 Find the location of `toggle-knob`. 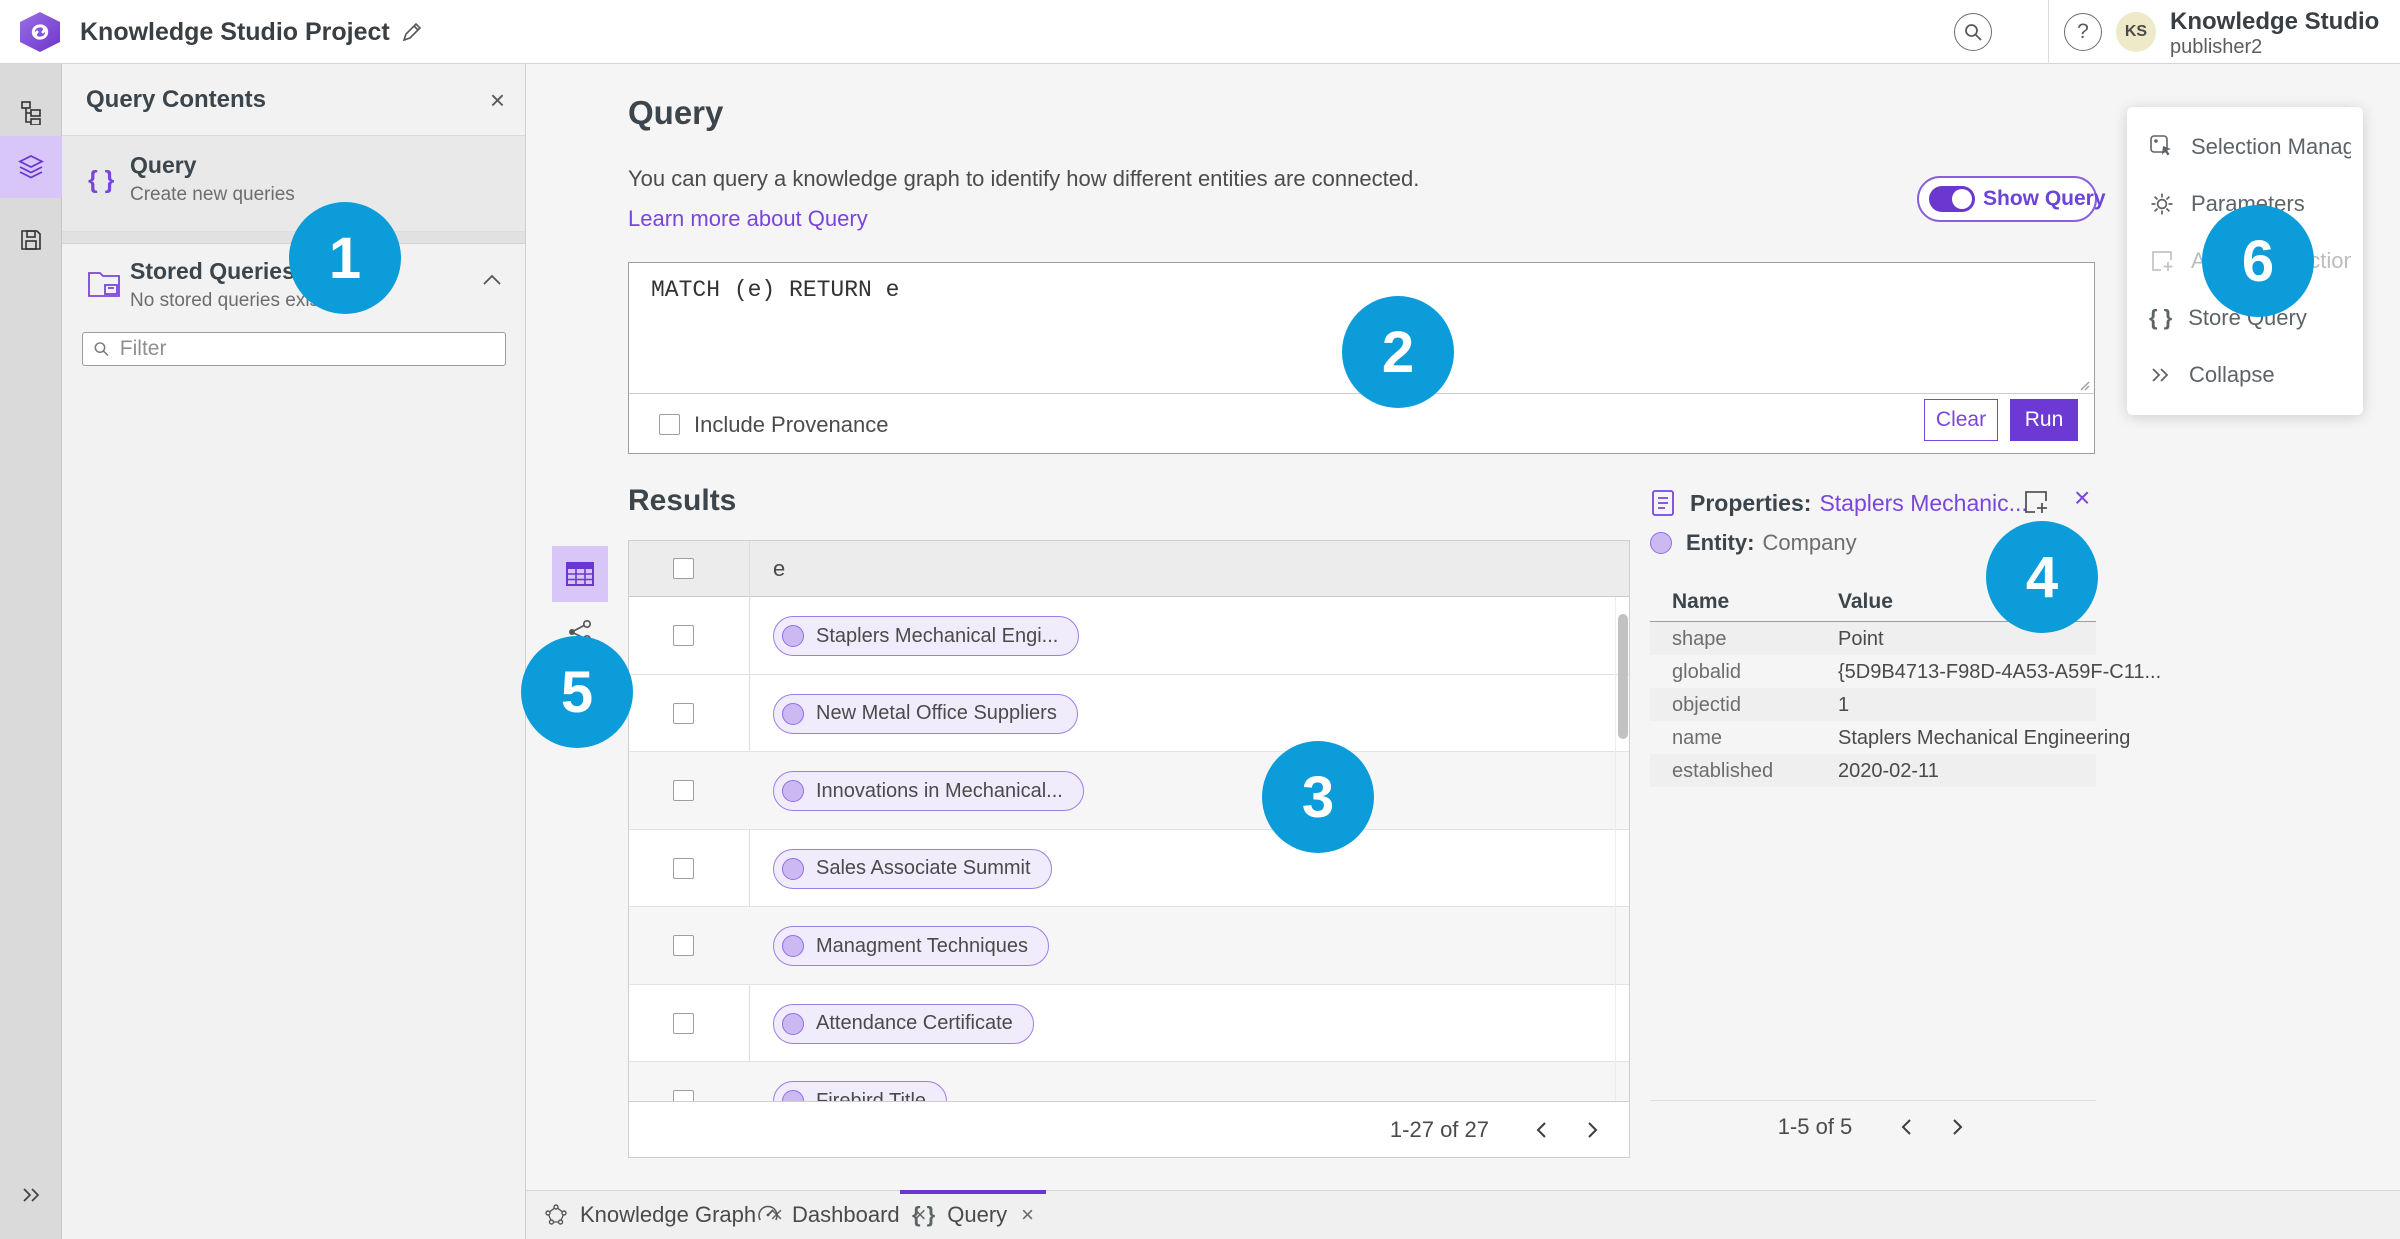

toggle-knob is located at coordinates (1962, 199).